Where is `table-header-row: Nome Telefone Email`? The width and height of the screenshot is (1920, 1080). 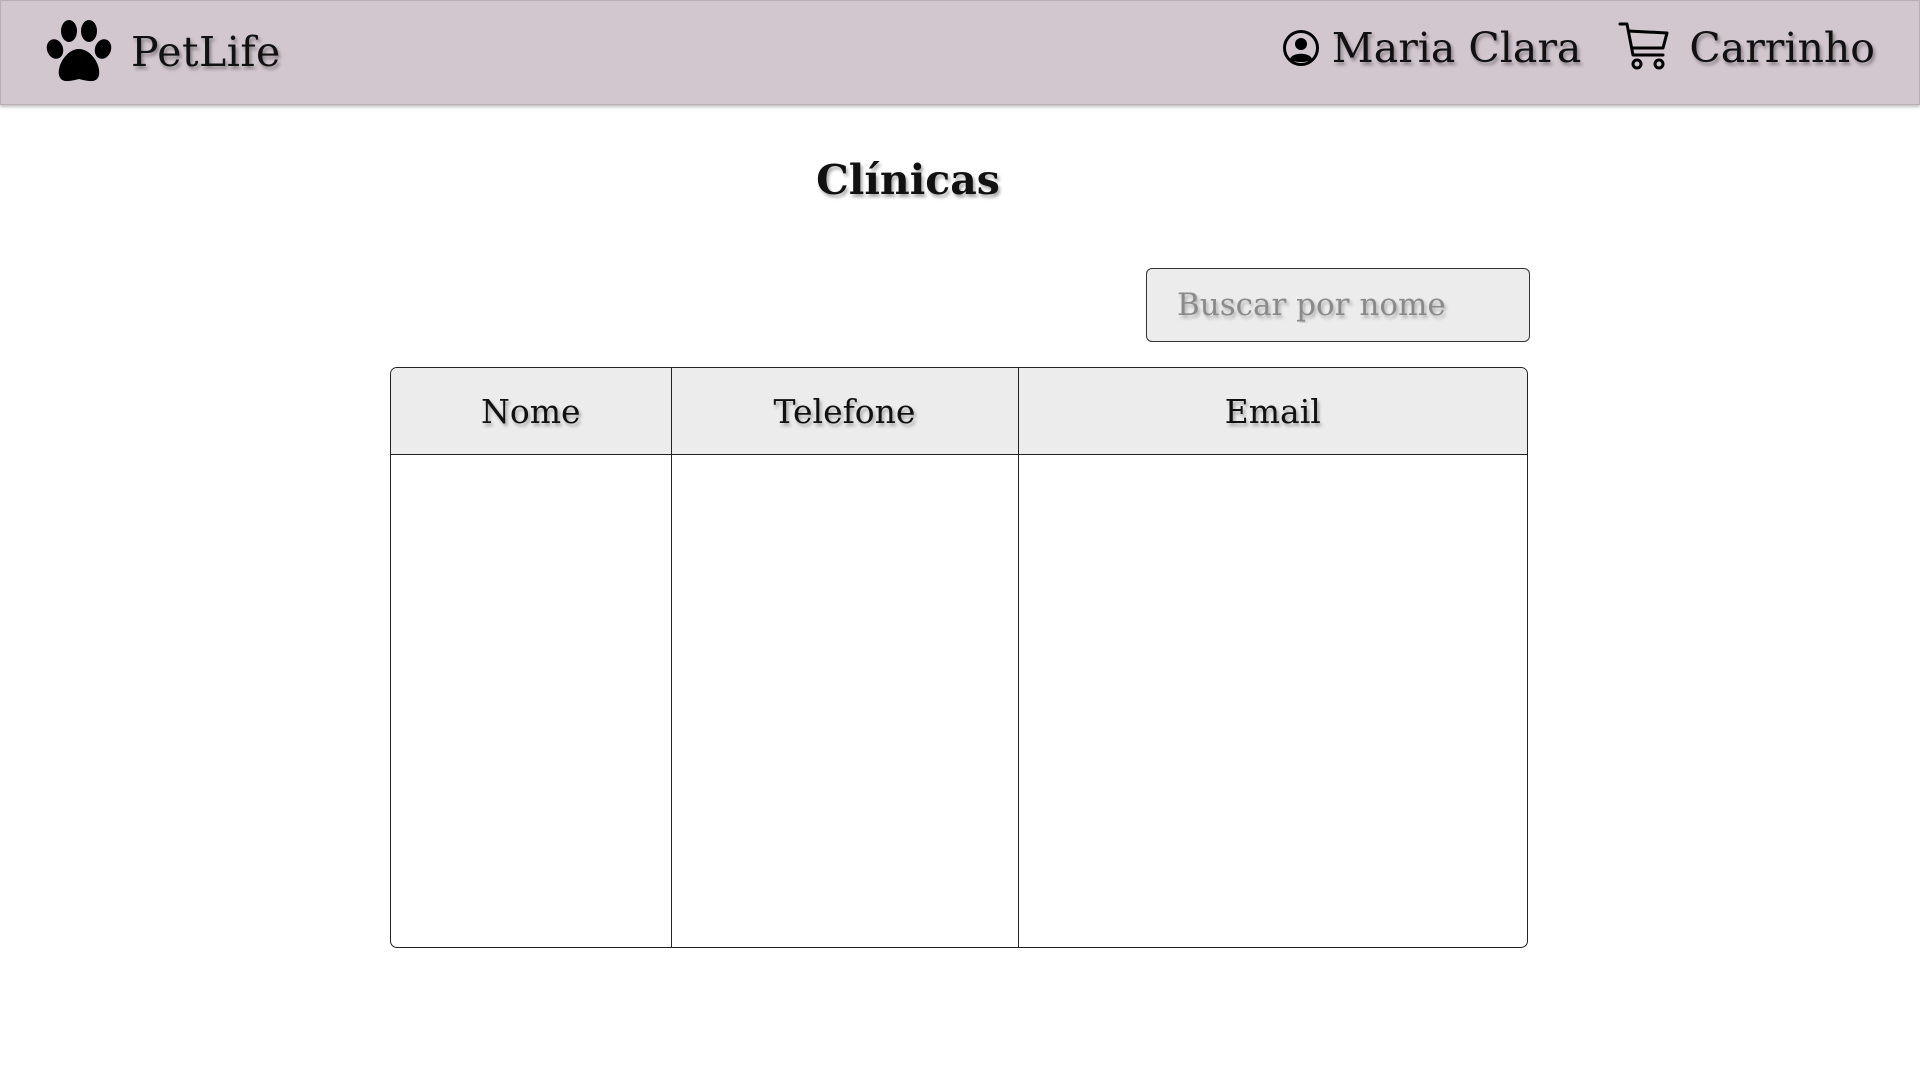 table-header-row: Nome Telefone Email is located at coordinates (959, 411).